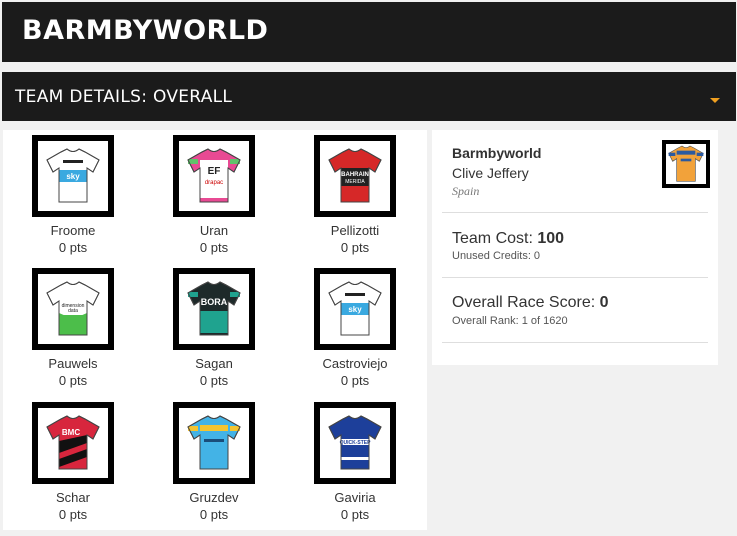 Image resolution: width=737 pixels, height=536 pixels. What do you see at coordinates (686, 164) in the screenshot?
I see `team-jersey-icon` at bounding box center [686, 164].